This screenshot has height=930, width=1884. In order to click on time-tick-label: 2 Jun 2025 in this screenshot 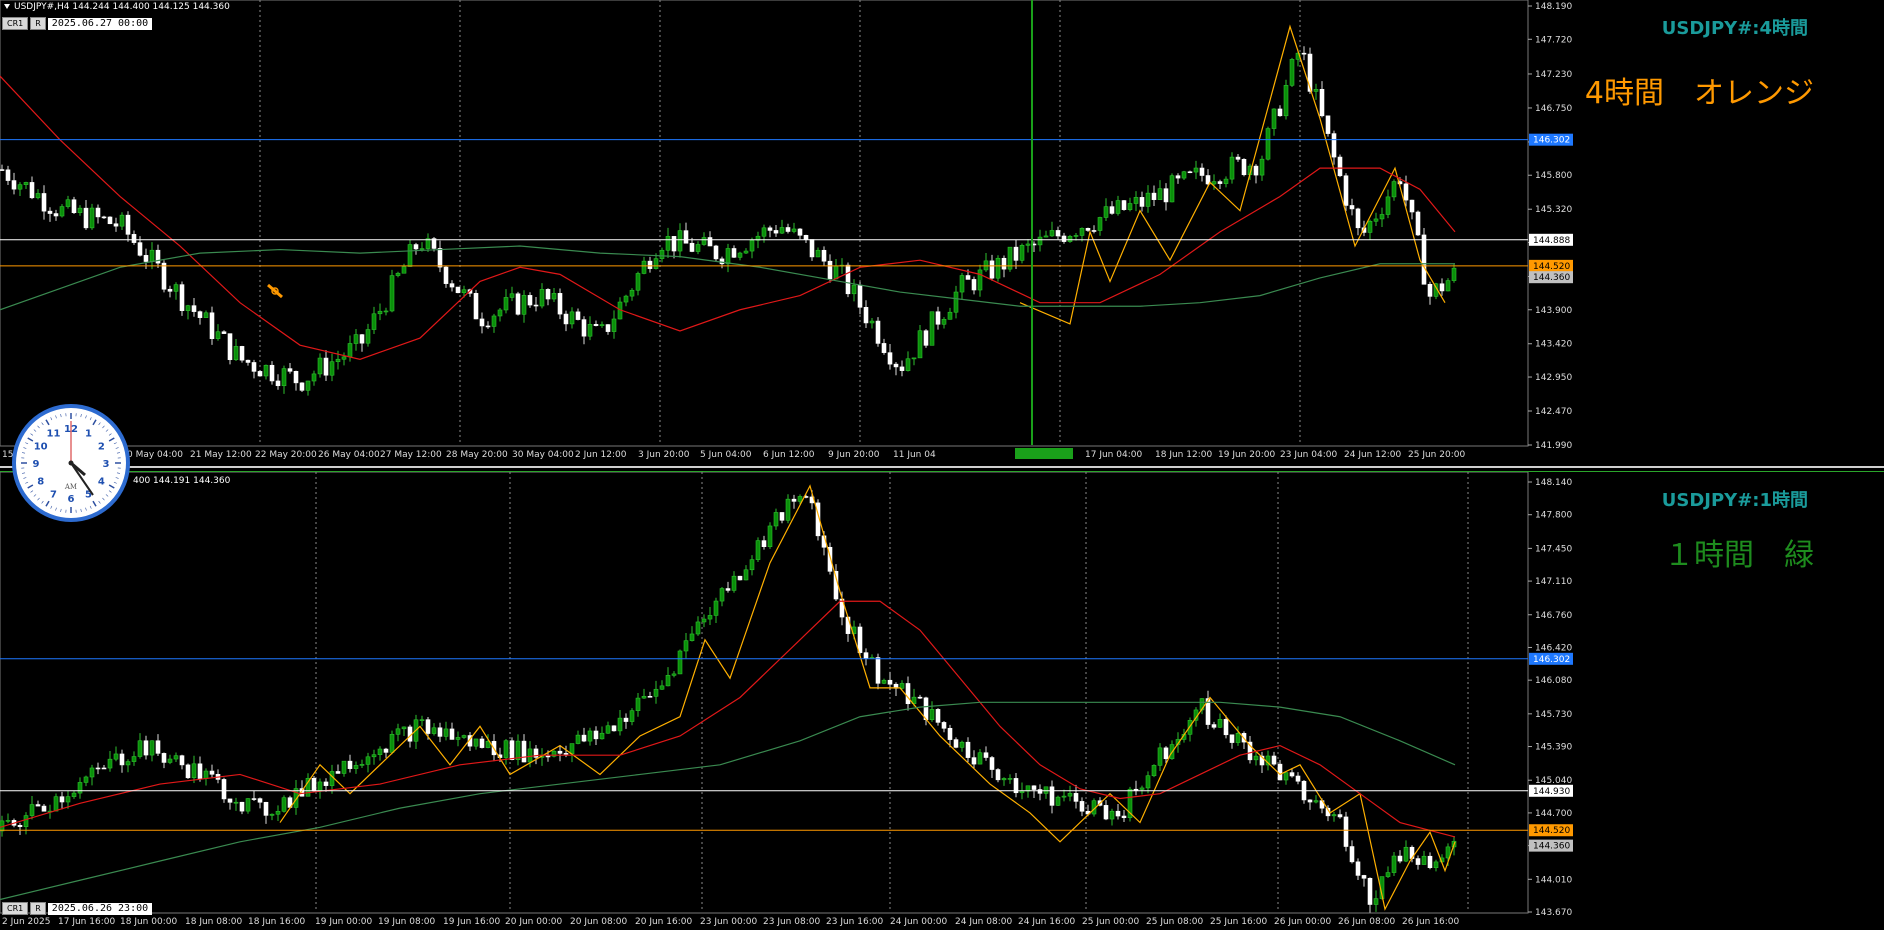, I will do `click(26, 922)`.